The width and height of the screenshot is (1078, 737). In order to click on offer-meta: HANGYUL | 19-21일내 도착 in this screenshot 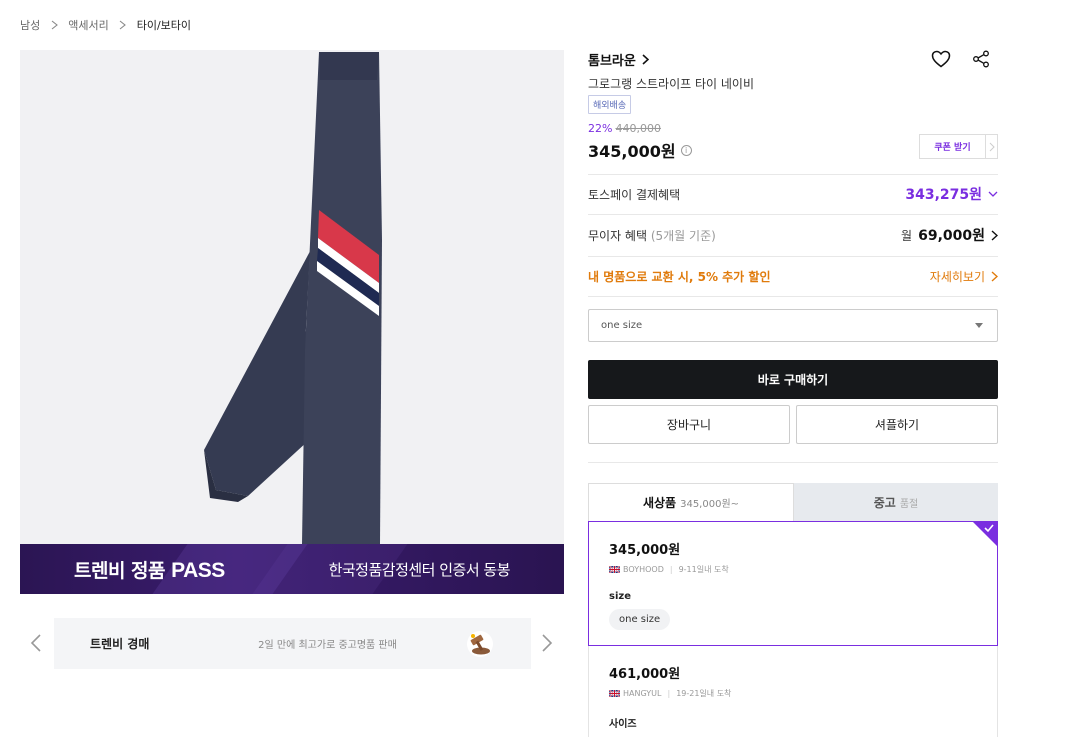, I will do `click(793, 693)`.